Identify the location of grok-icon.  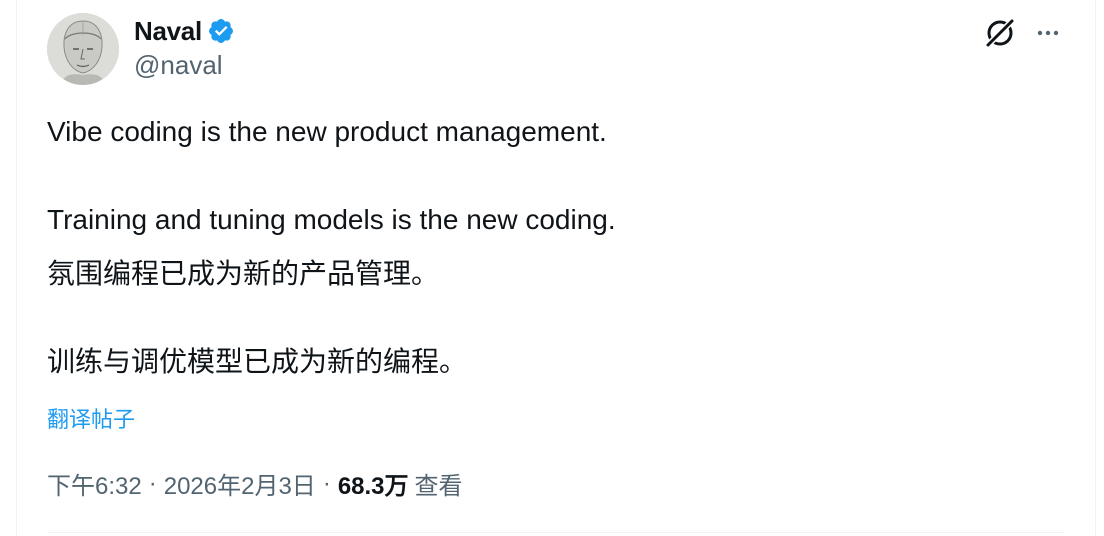
(1000, 33).